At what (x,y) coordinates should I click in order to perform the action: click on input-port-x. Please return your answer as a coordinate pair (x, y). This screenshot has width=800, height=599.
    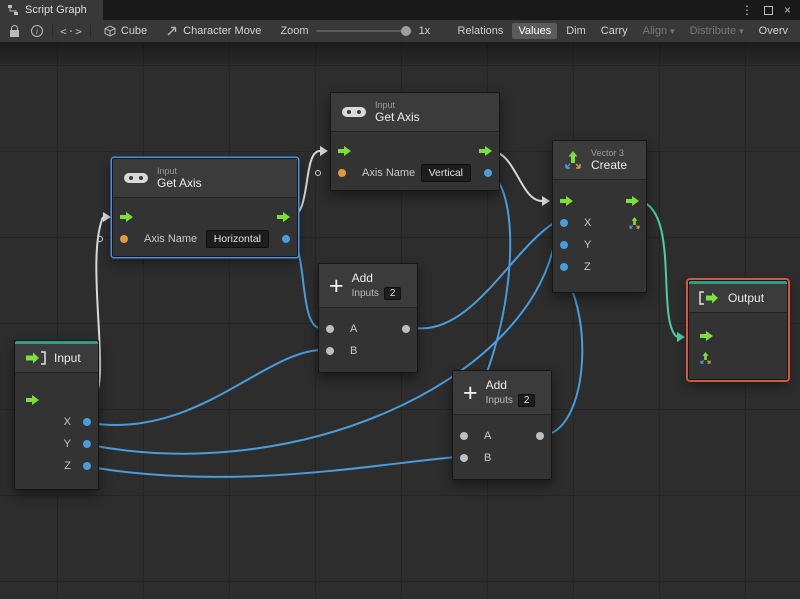
    Looking at the image, I should click on (564, 223).